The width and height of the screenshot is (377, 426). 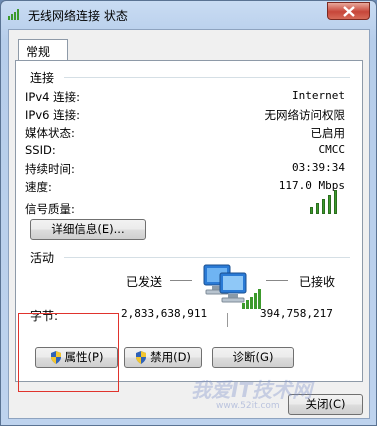 I want to click on sent-label: 已发送, so click(x=144, y=282).